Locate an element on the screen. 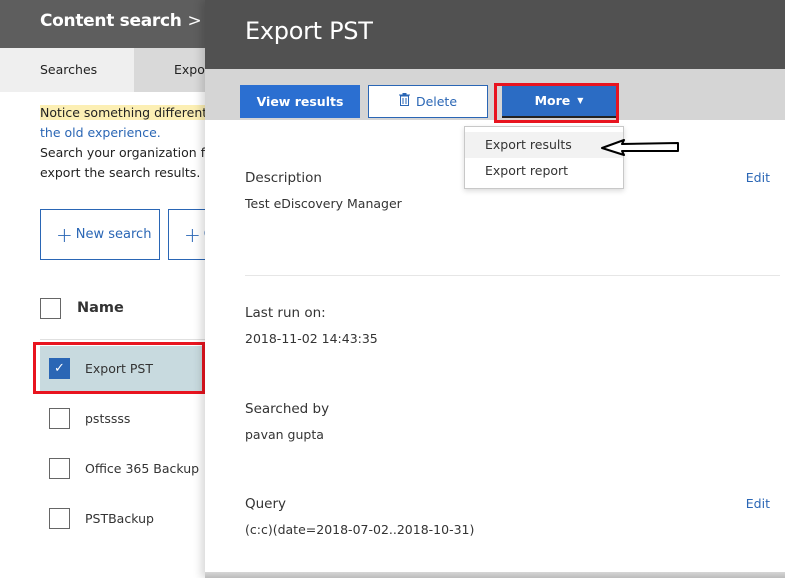 This screenshot has height=578, width=785. panel-title: Export PST is located at coordinates (309, 31).